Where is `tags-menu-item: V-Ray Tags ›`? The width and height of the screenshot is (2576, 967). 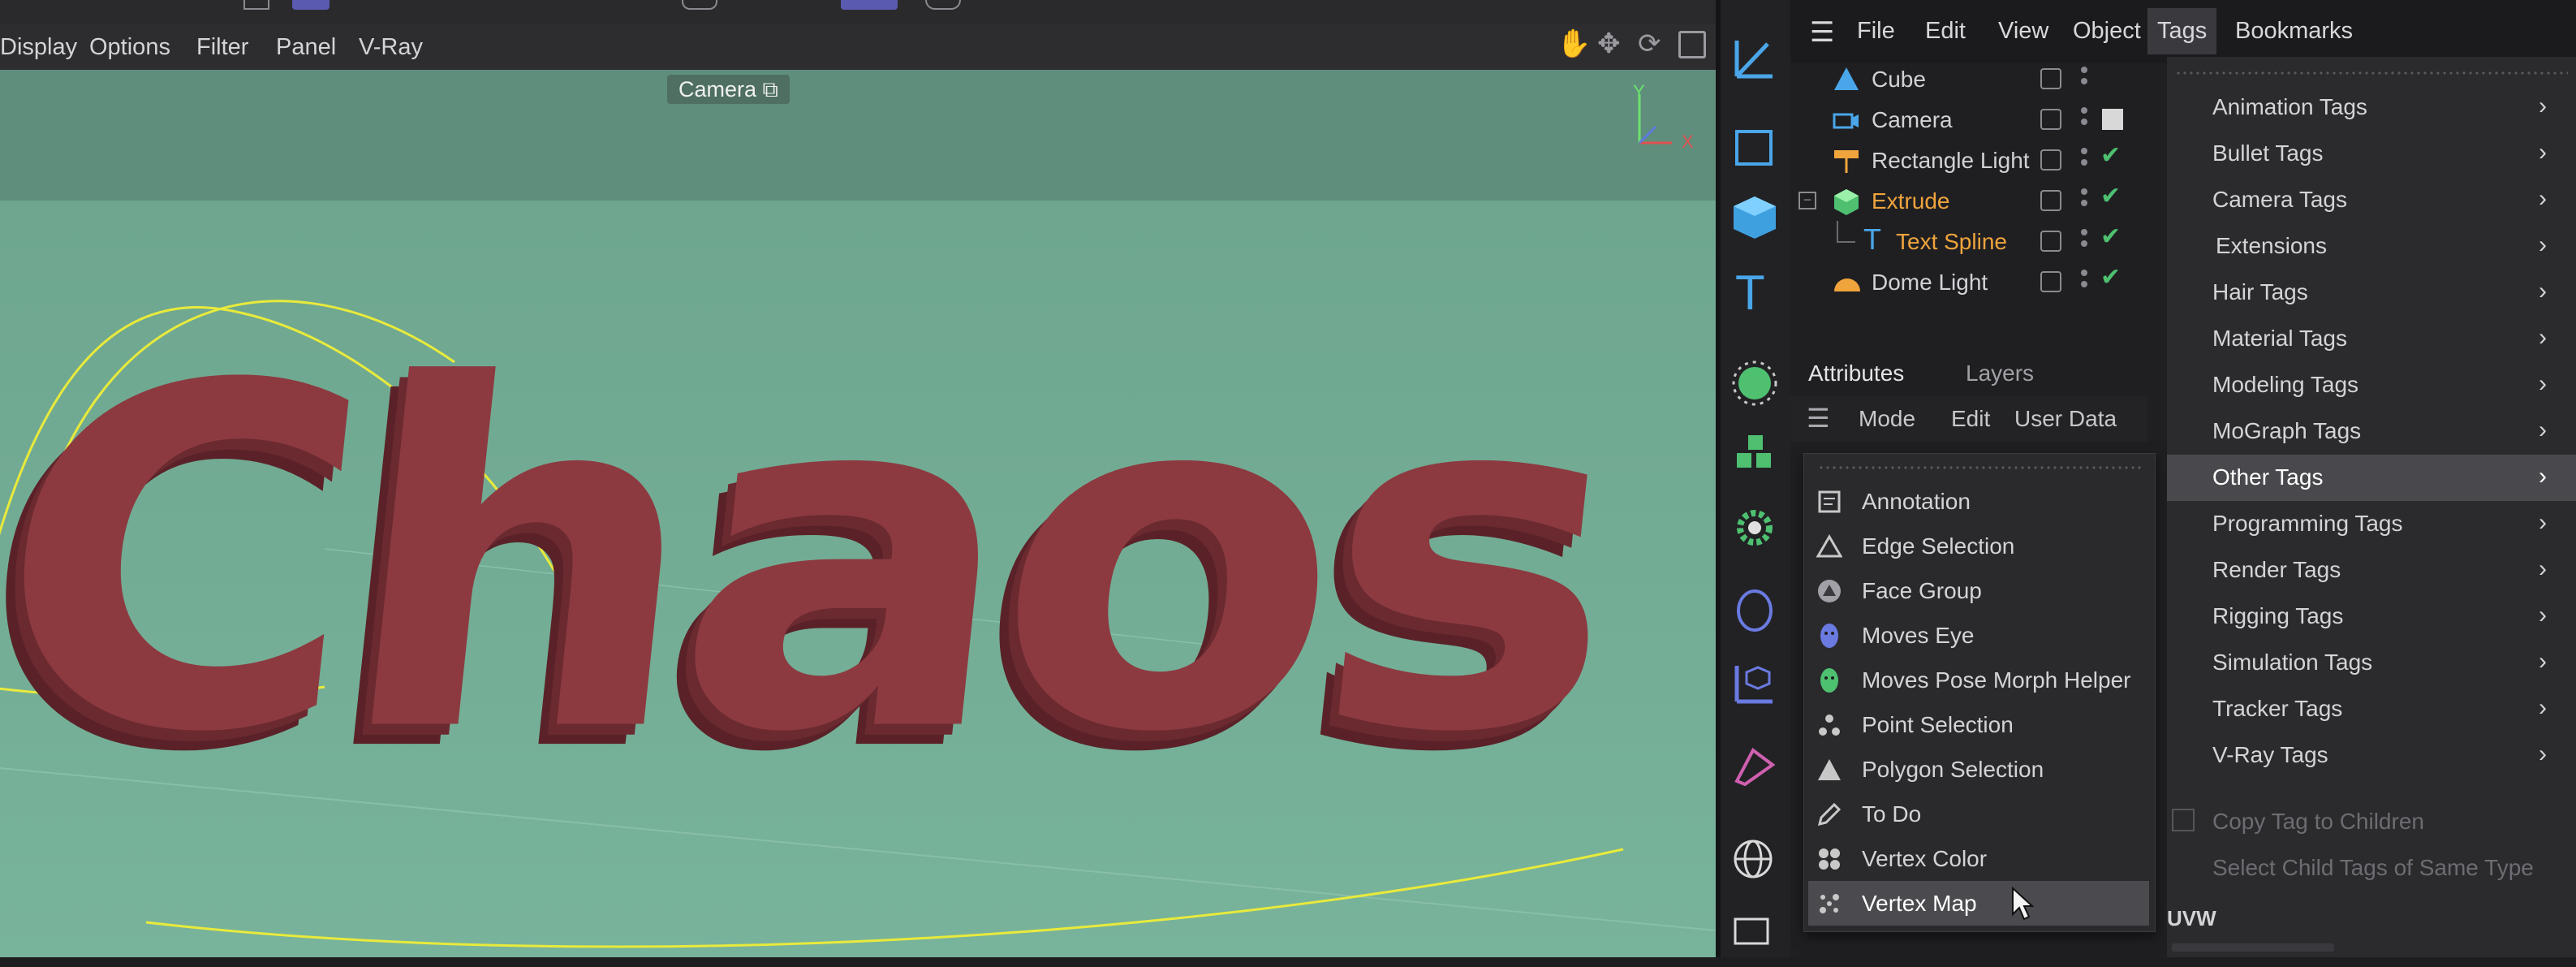 tags-menu-item: V-Ray Tags › is located at coordinates (2371, 756).